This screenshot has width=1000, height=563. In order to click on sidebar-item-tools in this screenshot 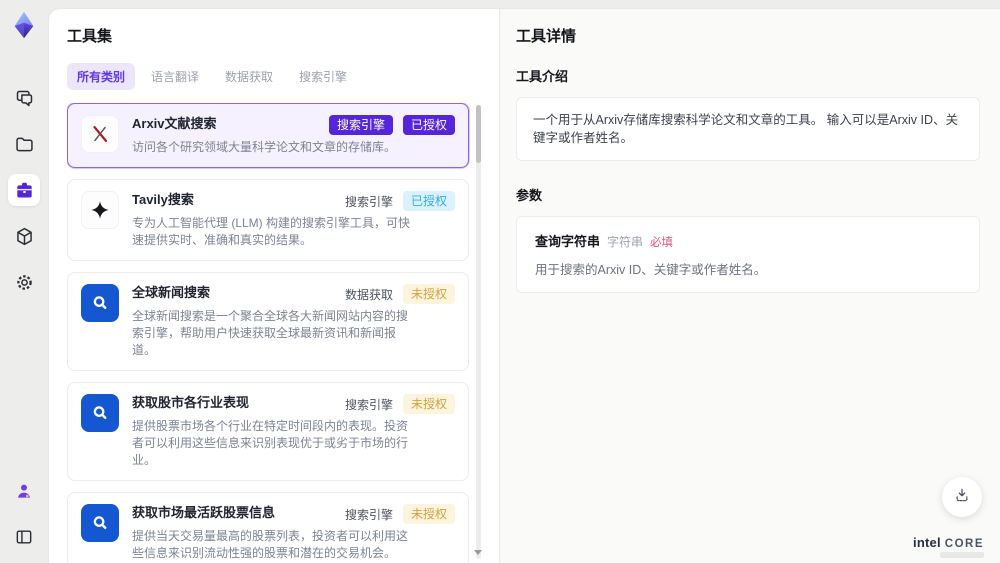, I will do `click(24, 190)`.